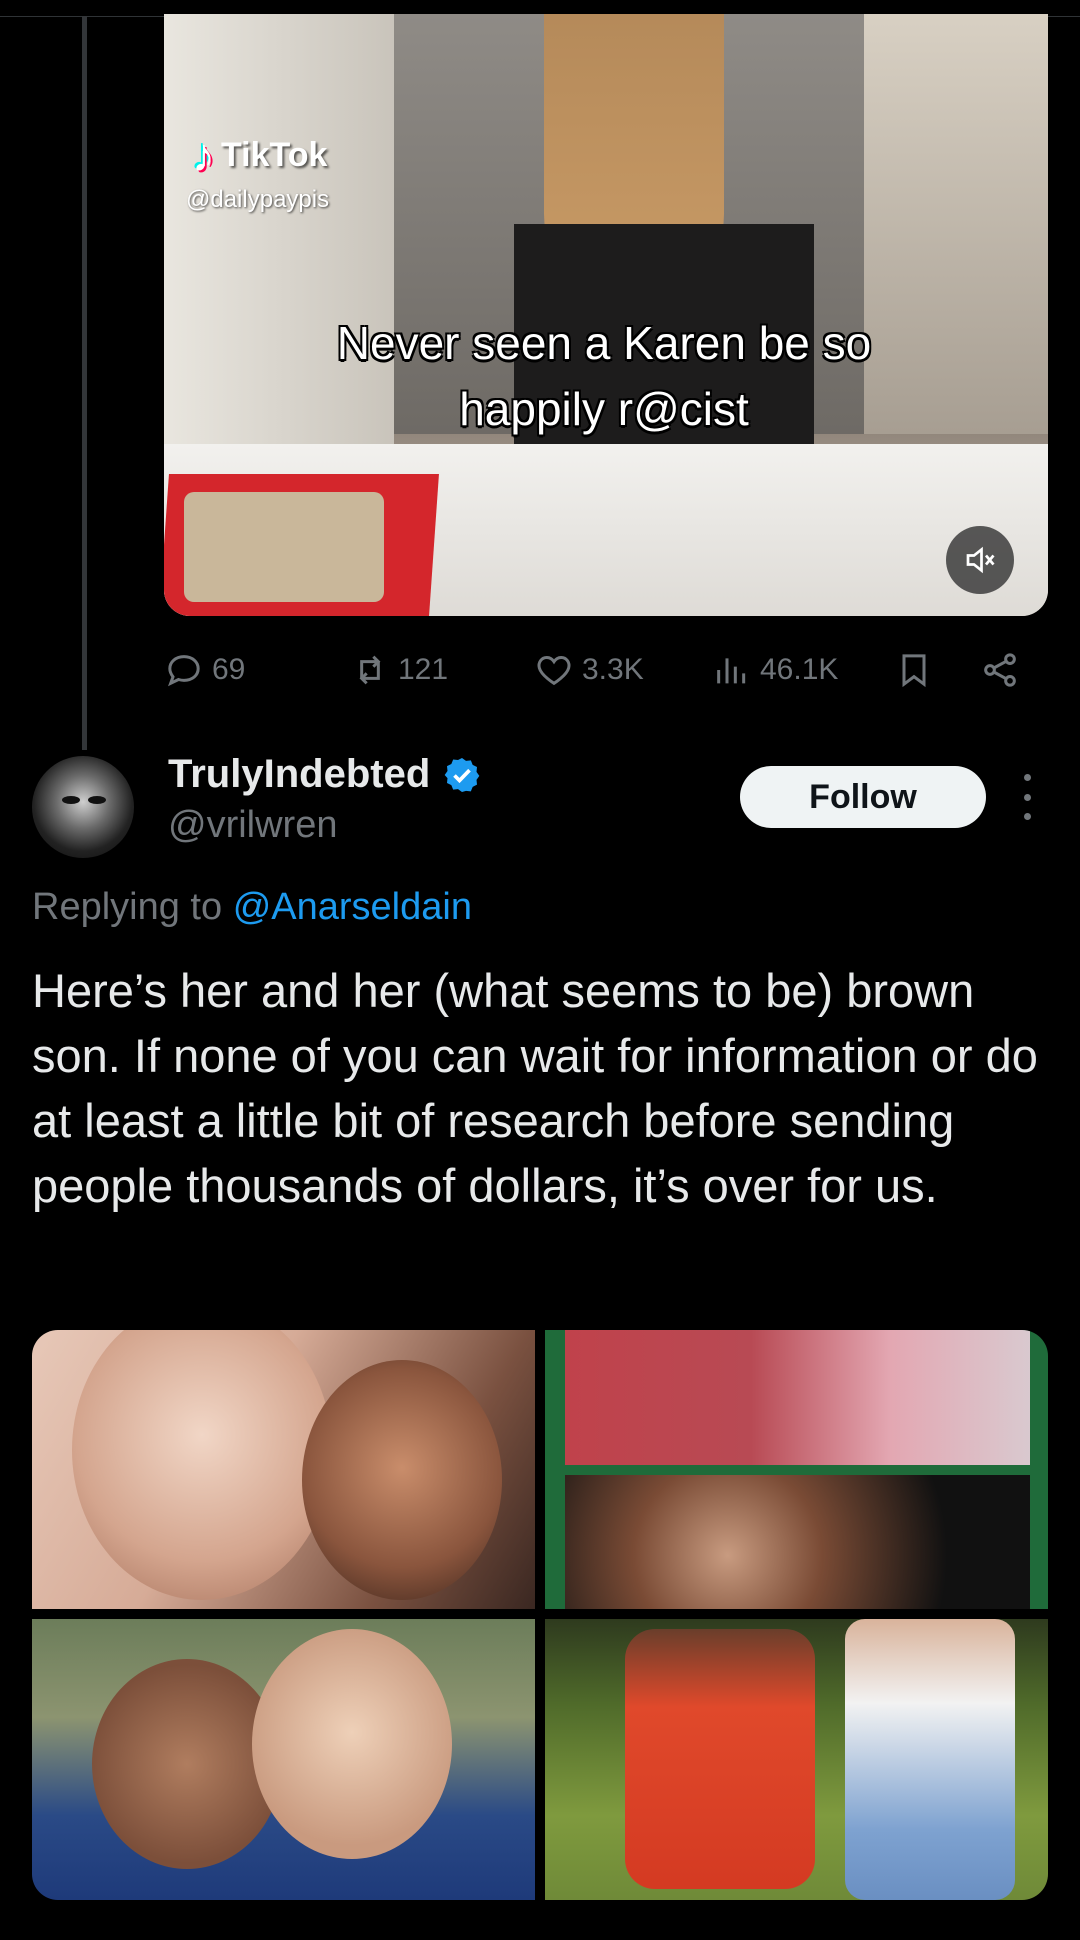 The height and width of the screenshot is (1940, 1080). What do you see at coordinates (731, 671) in the screenshot?
I see `analytics-bars-icon` at bounding box center [731, 671].